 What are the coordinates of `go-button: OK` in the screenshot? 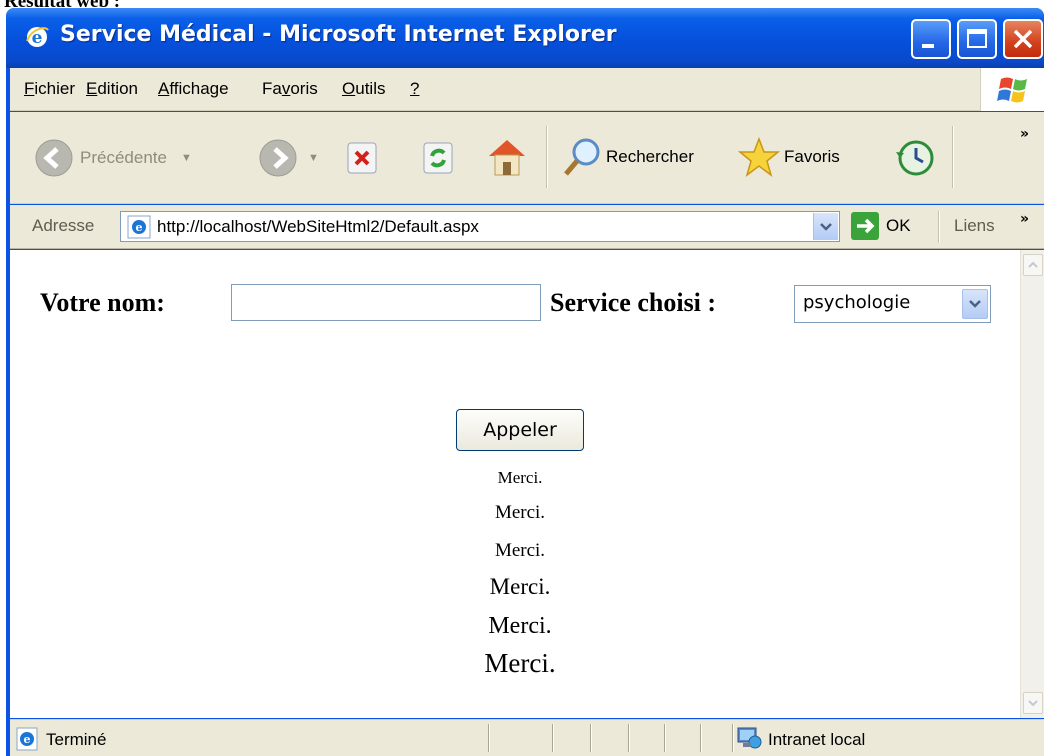 It's located at (880, 226).